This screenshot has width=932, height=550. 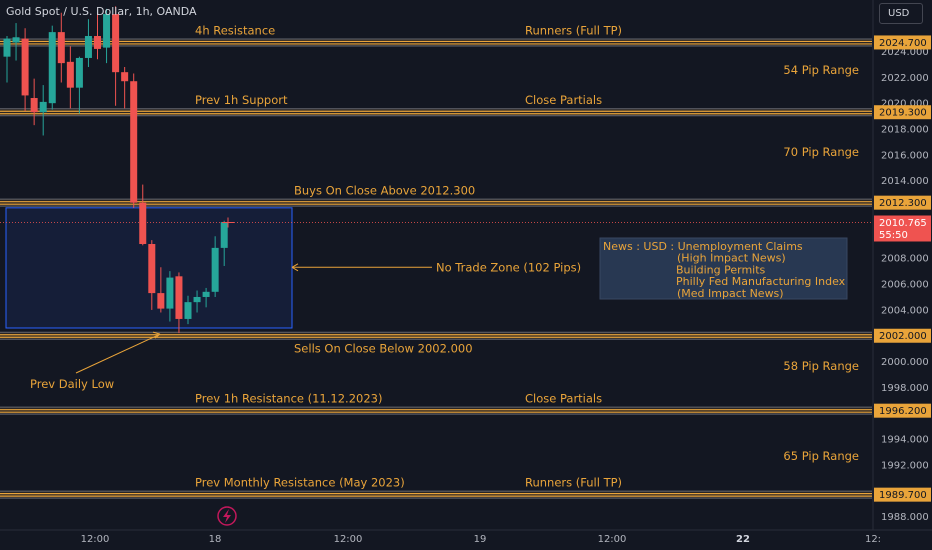 I want to click on time-tick-label: 22, so click(x=743, y=539).